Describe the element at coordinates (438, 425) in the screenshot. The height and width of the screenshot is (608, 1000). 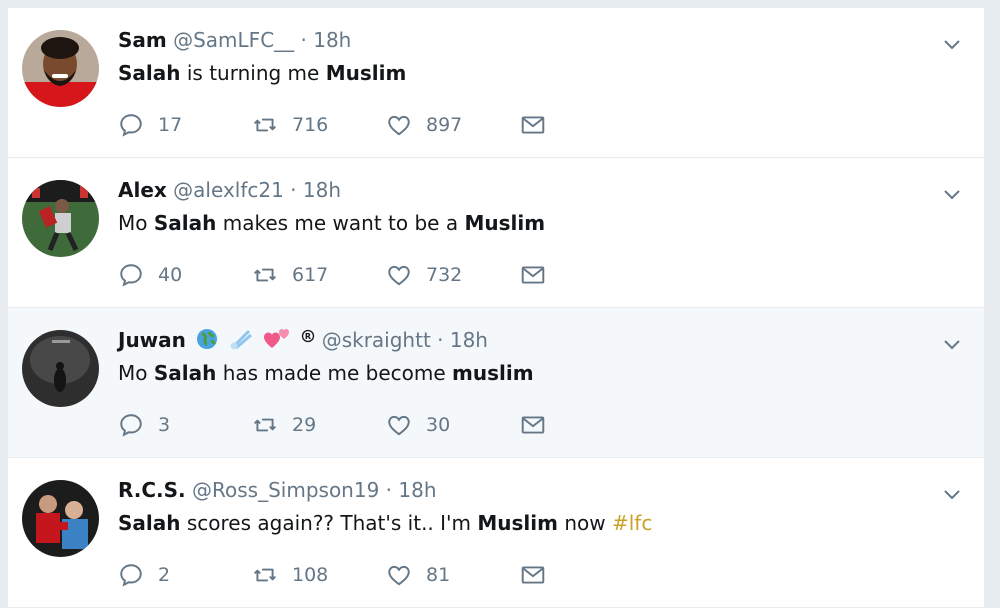
I see `like-count: 30` at that location.